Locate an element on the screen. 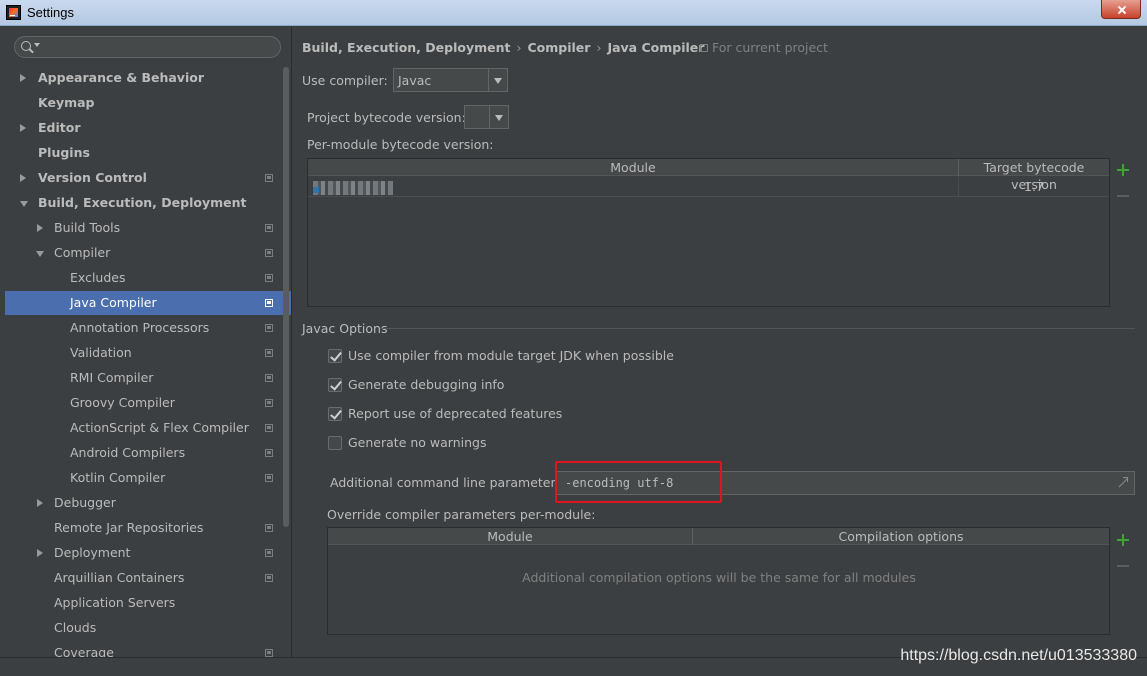 This screenshot has width=1147, height=676. section-divider is located at coordinates (757, 328).